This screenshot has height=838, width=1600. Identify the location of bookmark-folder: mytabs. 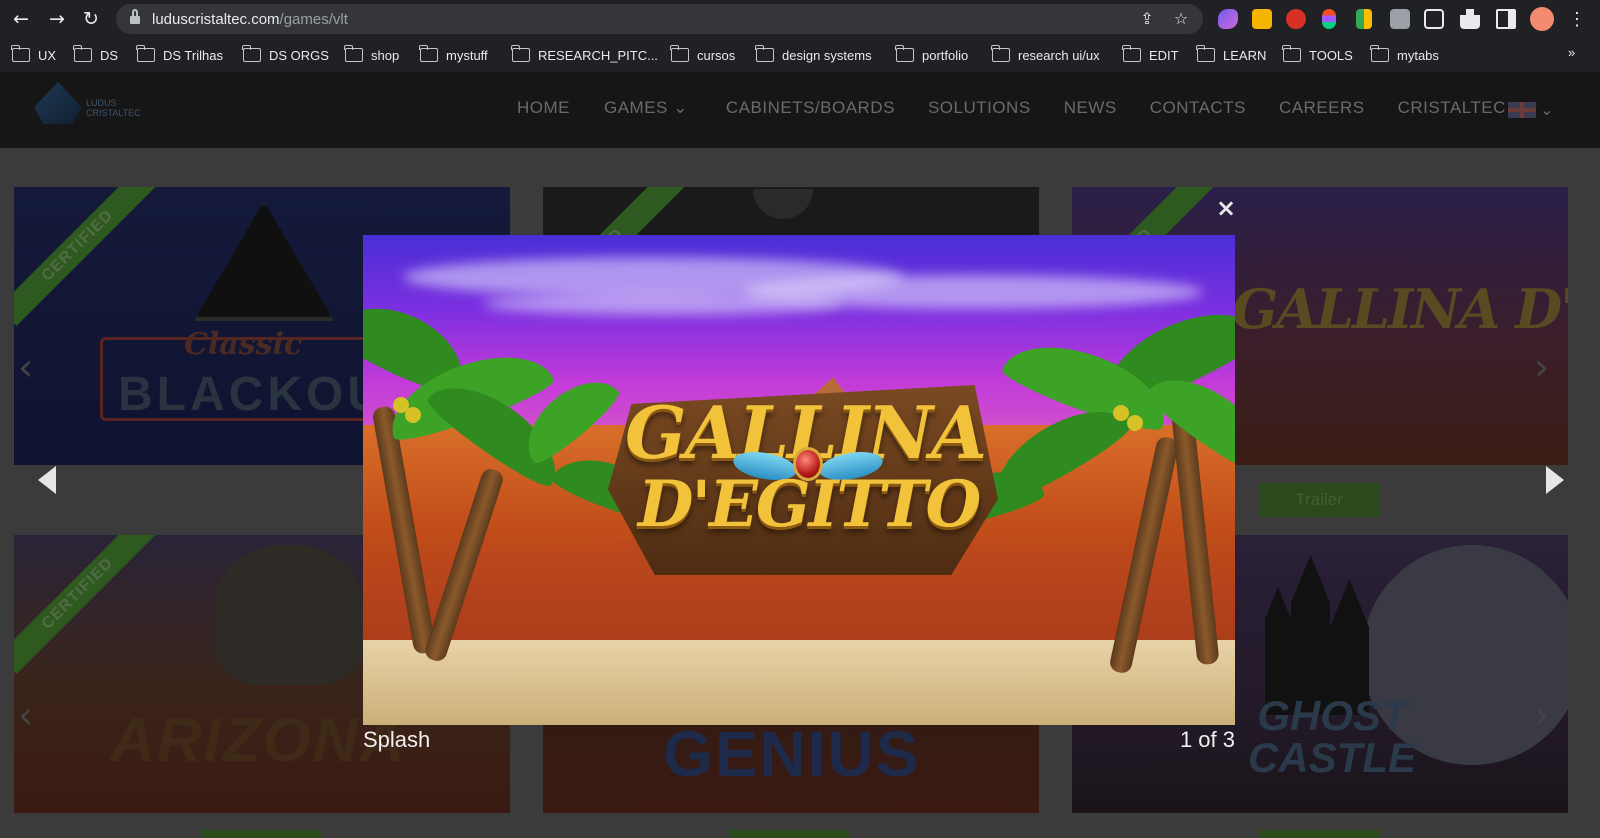
(1404, 55).